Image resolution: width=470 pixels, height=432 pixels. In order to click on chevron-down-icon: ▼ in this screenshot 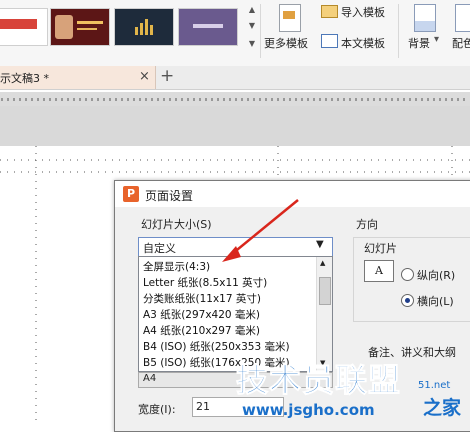, I will do `click(320, 244)`.